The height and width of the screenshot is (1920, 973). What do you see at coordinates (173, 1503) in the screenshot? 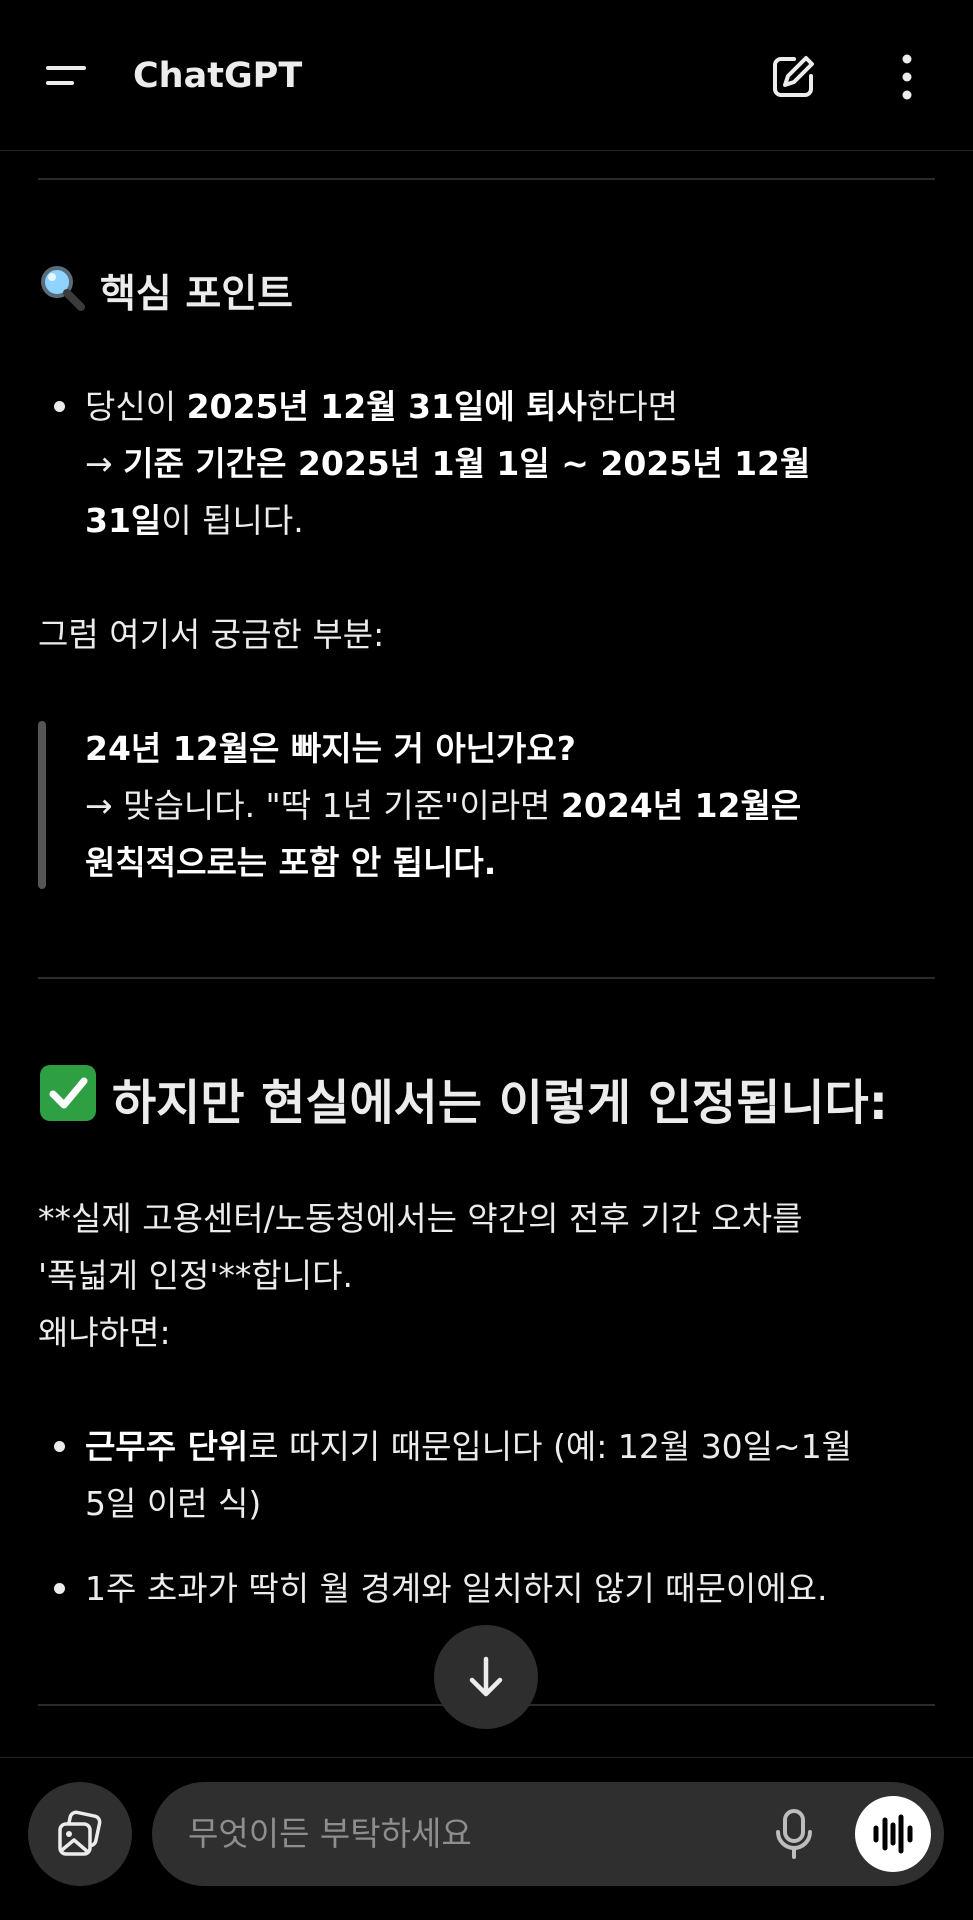
I see `bullet-line: 5일 이런 식)` at bounding box center [173, 1503].